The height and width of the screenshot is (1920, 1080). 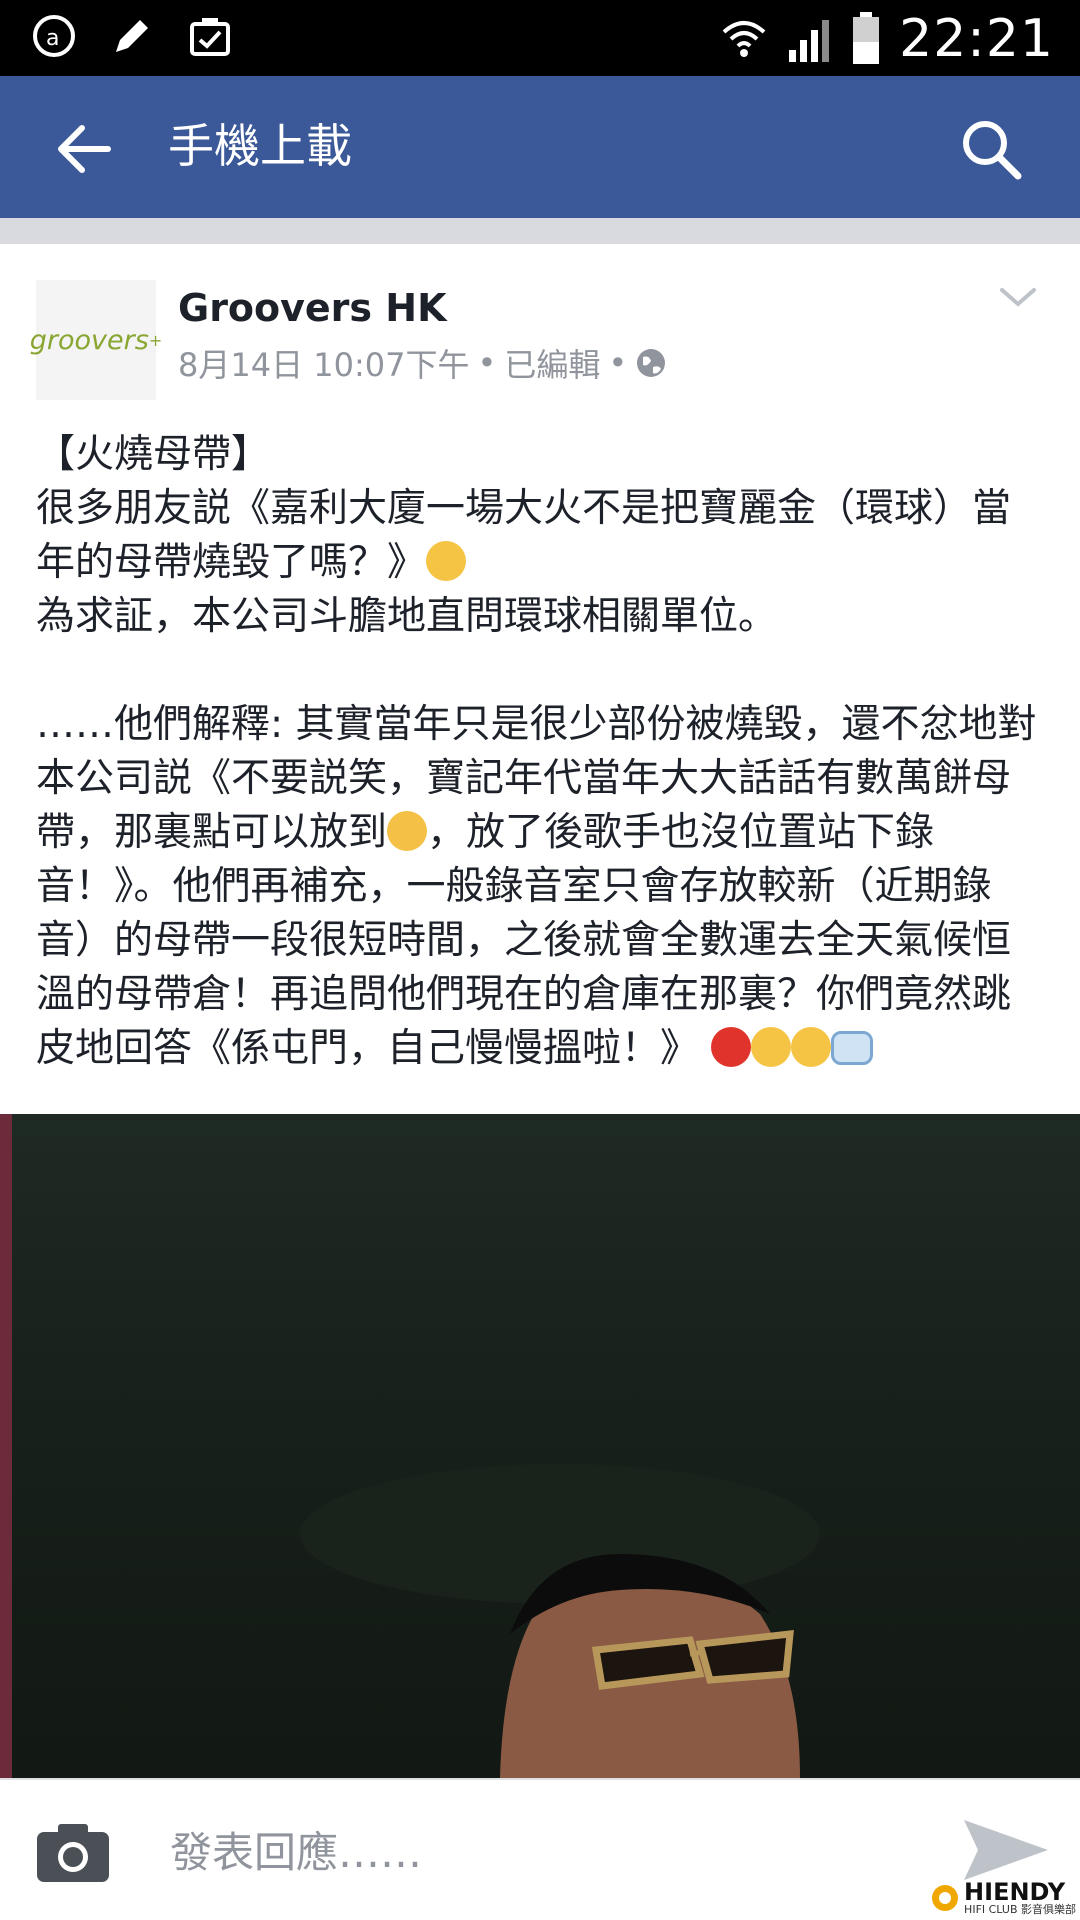 I want to click on post-meta: 8月14日 10:07下午 • 已編輯 •, so click(x=422, y=363).